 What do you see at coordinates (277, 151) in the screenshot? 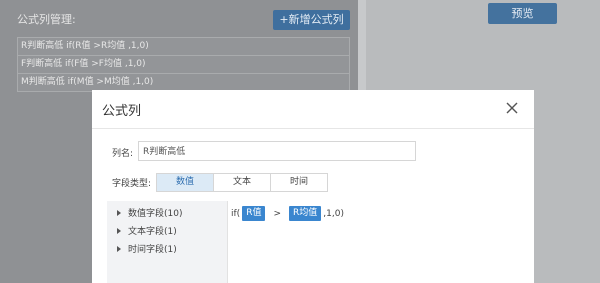
I see `column-name-input: R判断高低` at bounding box center [277, 151].